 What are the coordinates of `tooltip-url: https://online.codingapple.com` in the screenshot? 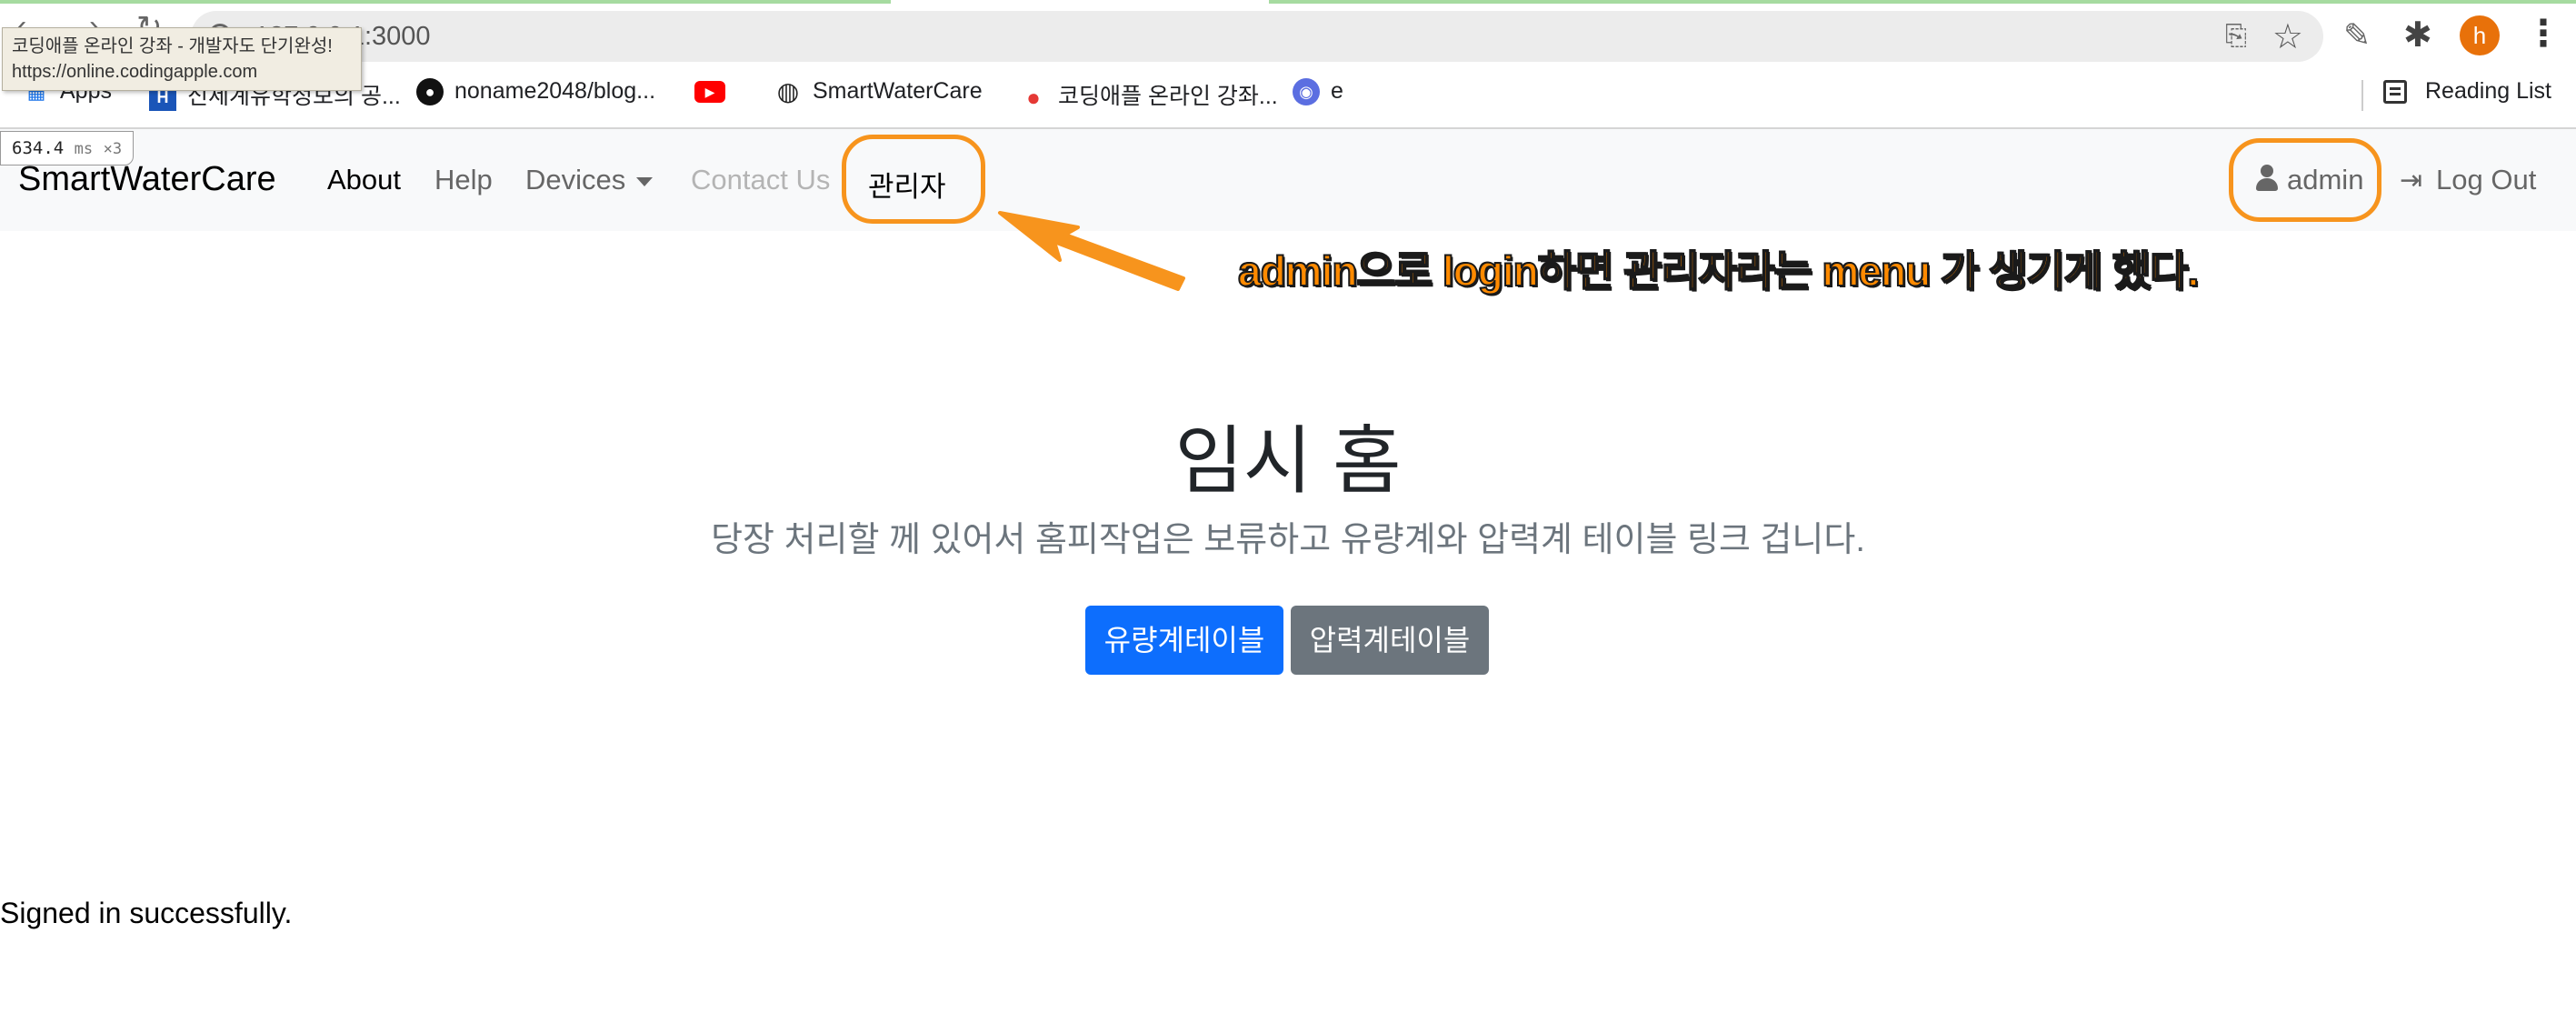 It's located at (135, 72).